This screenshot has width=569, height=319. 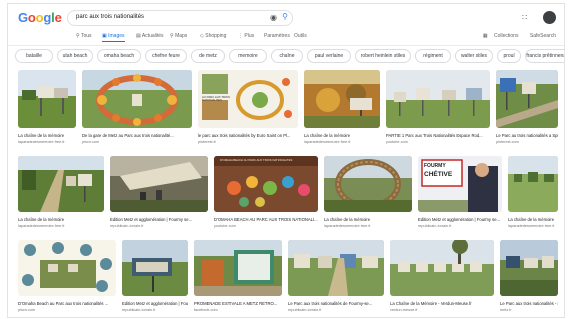 I want to click on result-source: facebook.com, so click(x=206, y=310).